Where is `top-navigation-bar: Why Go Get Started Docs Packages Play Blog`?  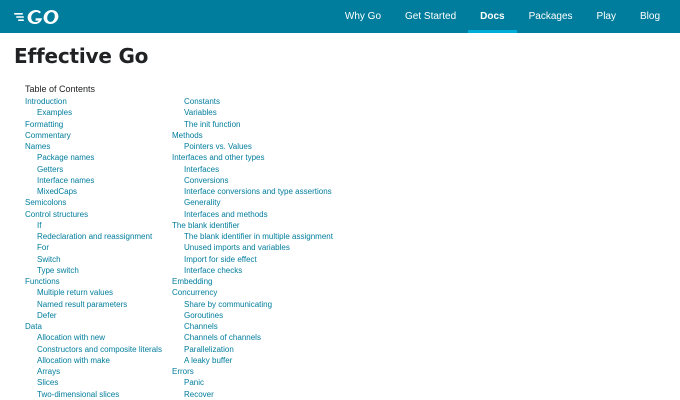
top-navigation-bar: Why Go Get Started Docs Packages Play Blog is located at coordinates (340, 16).